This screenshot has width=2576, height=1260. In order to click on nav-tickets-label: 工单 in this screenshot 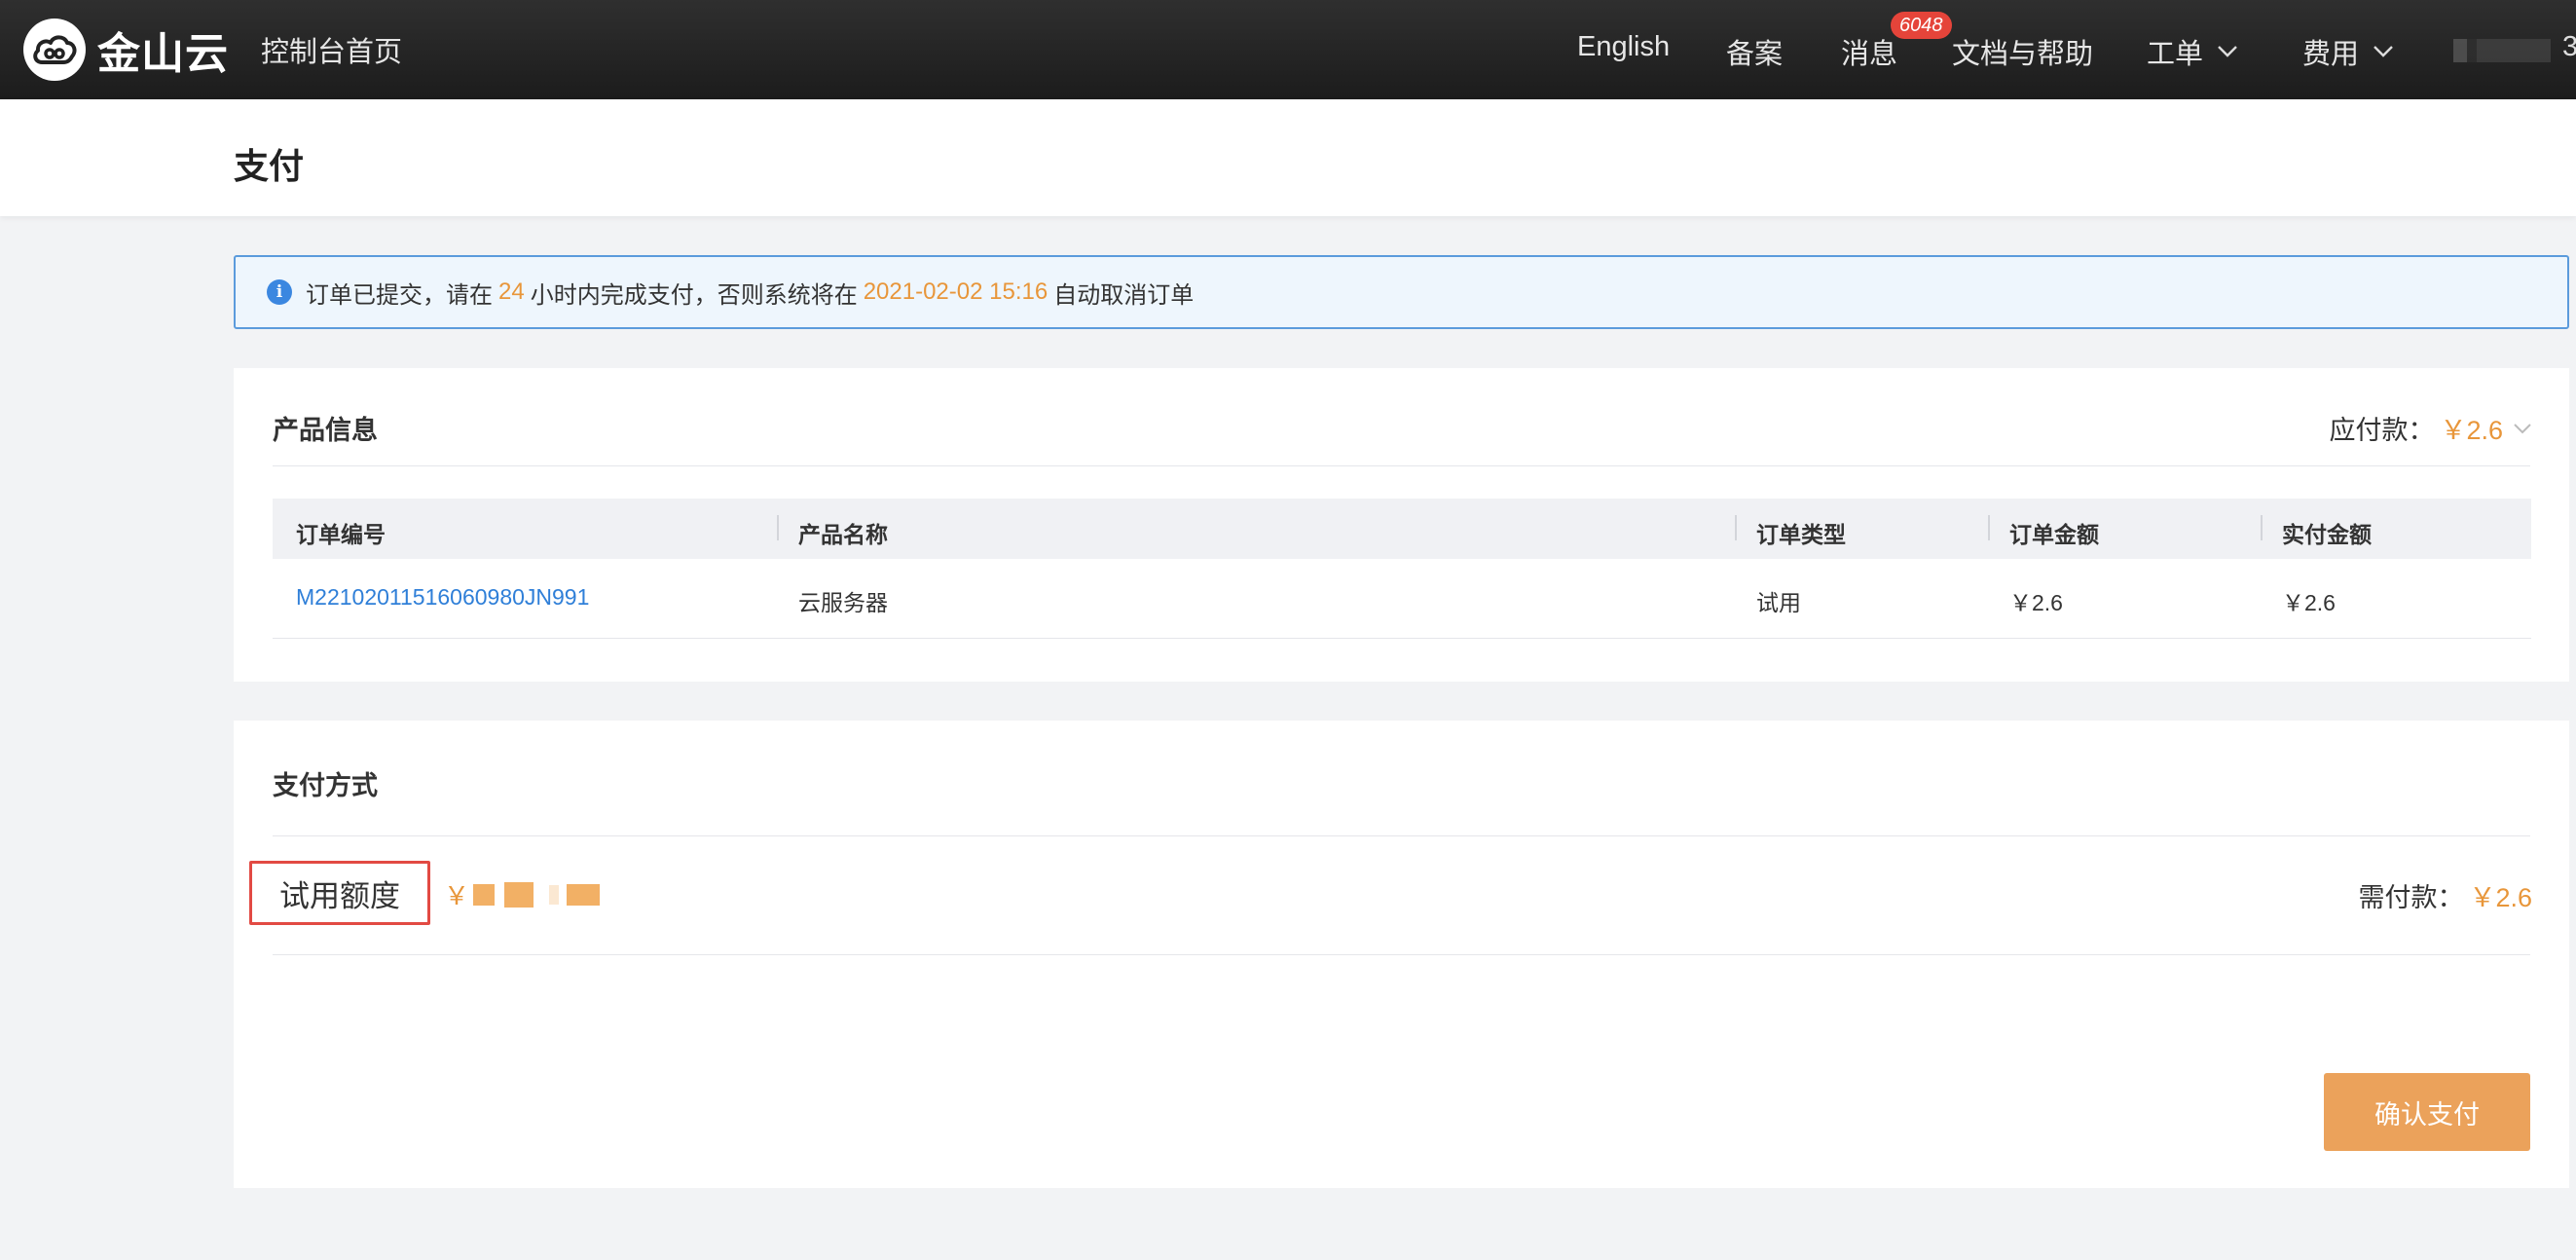, I will do `click(2175, 54)`.